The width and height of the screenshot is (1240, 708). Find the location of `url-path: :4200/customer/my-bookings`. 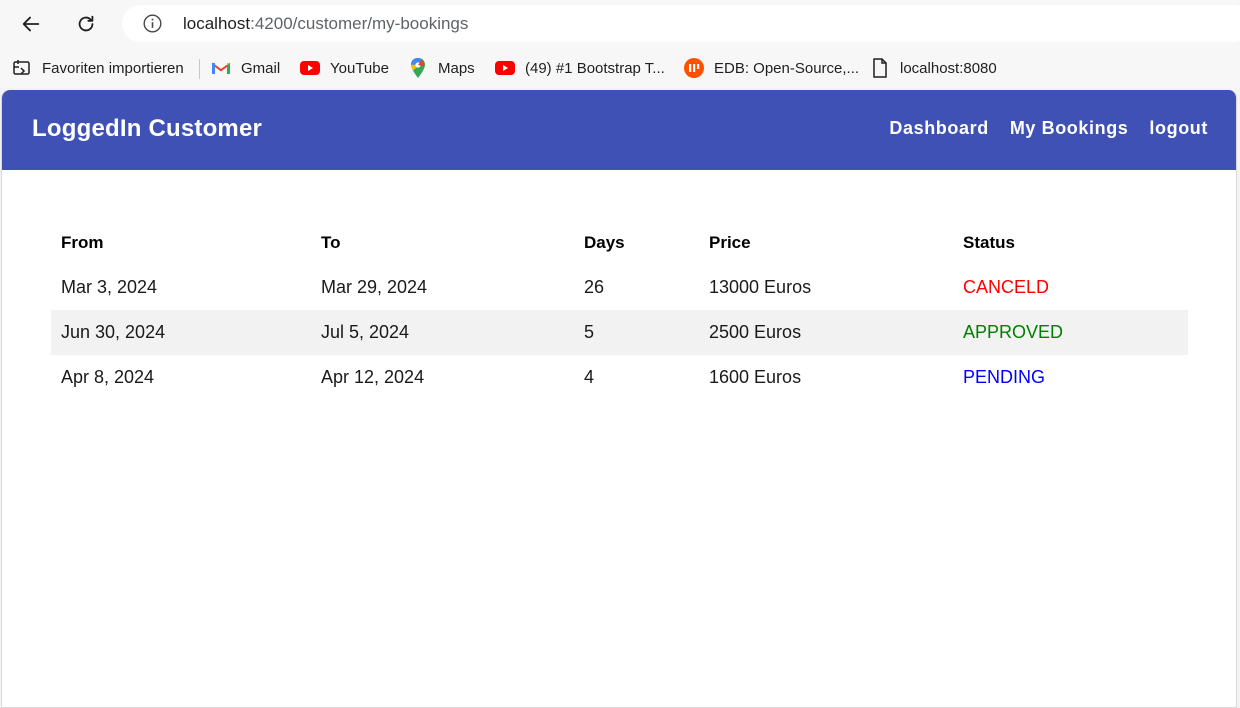

url-path: :4200/customer/my-bookings is located at coordinates (359, 23).